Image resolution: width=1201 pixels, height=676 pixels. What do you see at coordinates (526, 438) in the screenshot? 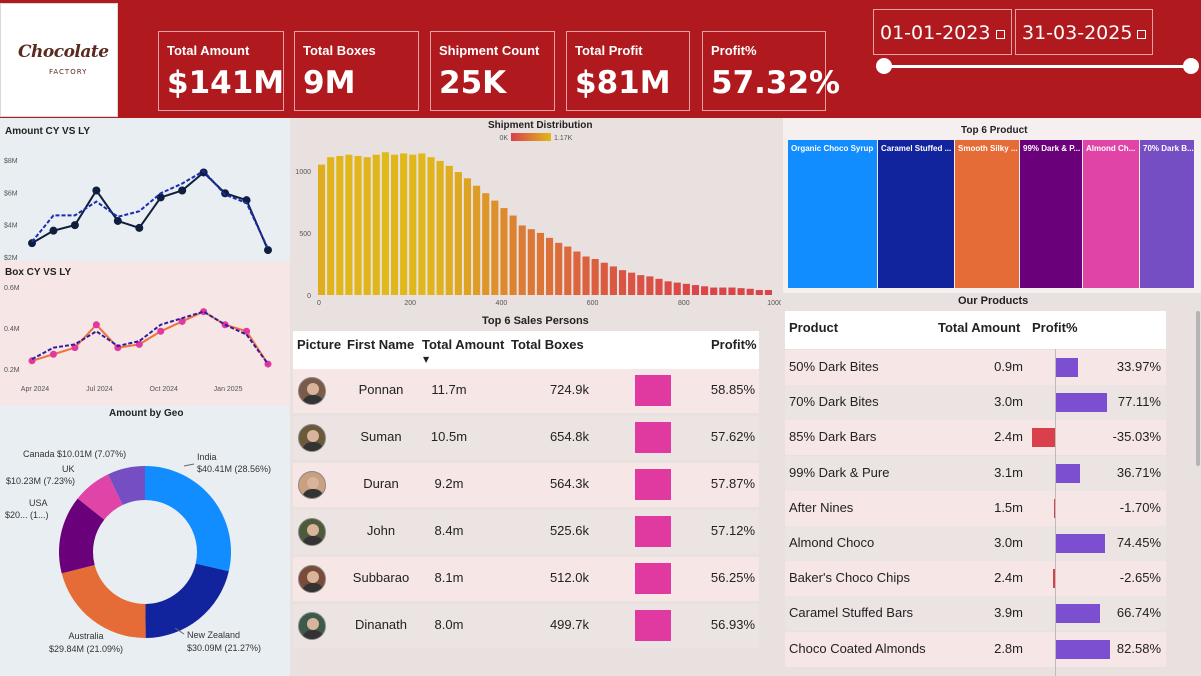
I see `table-row: Suman 10.5m 654.8k 57.62%` at bounding box center [526, 438].